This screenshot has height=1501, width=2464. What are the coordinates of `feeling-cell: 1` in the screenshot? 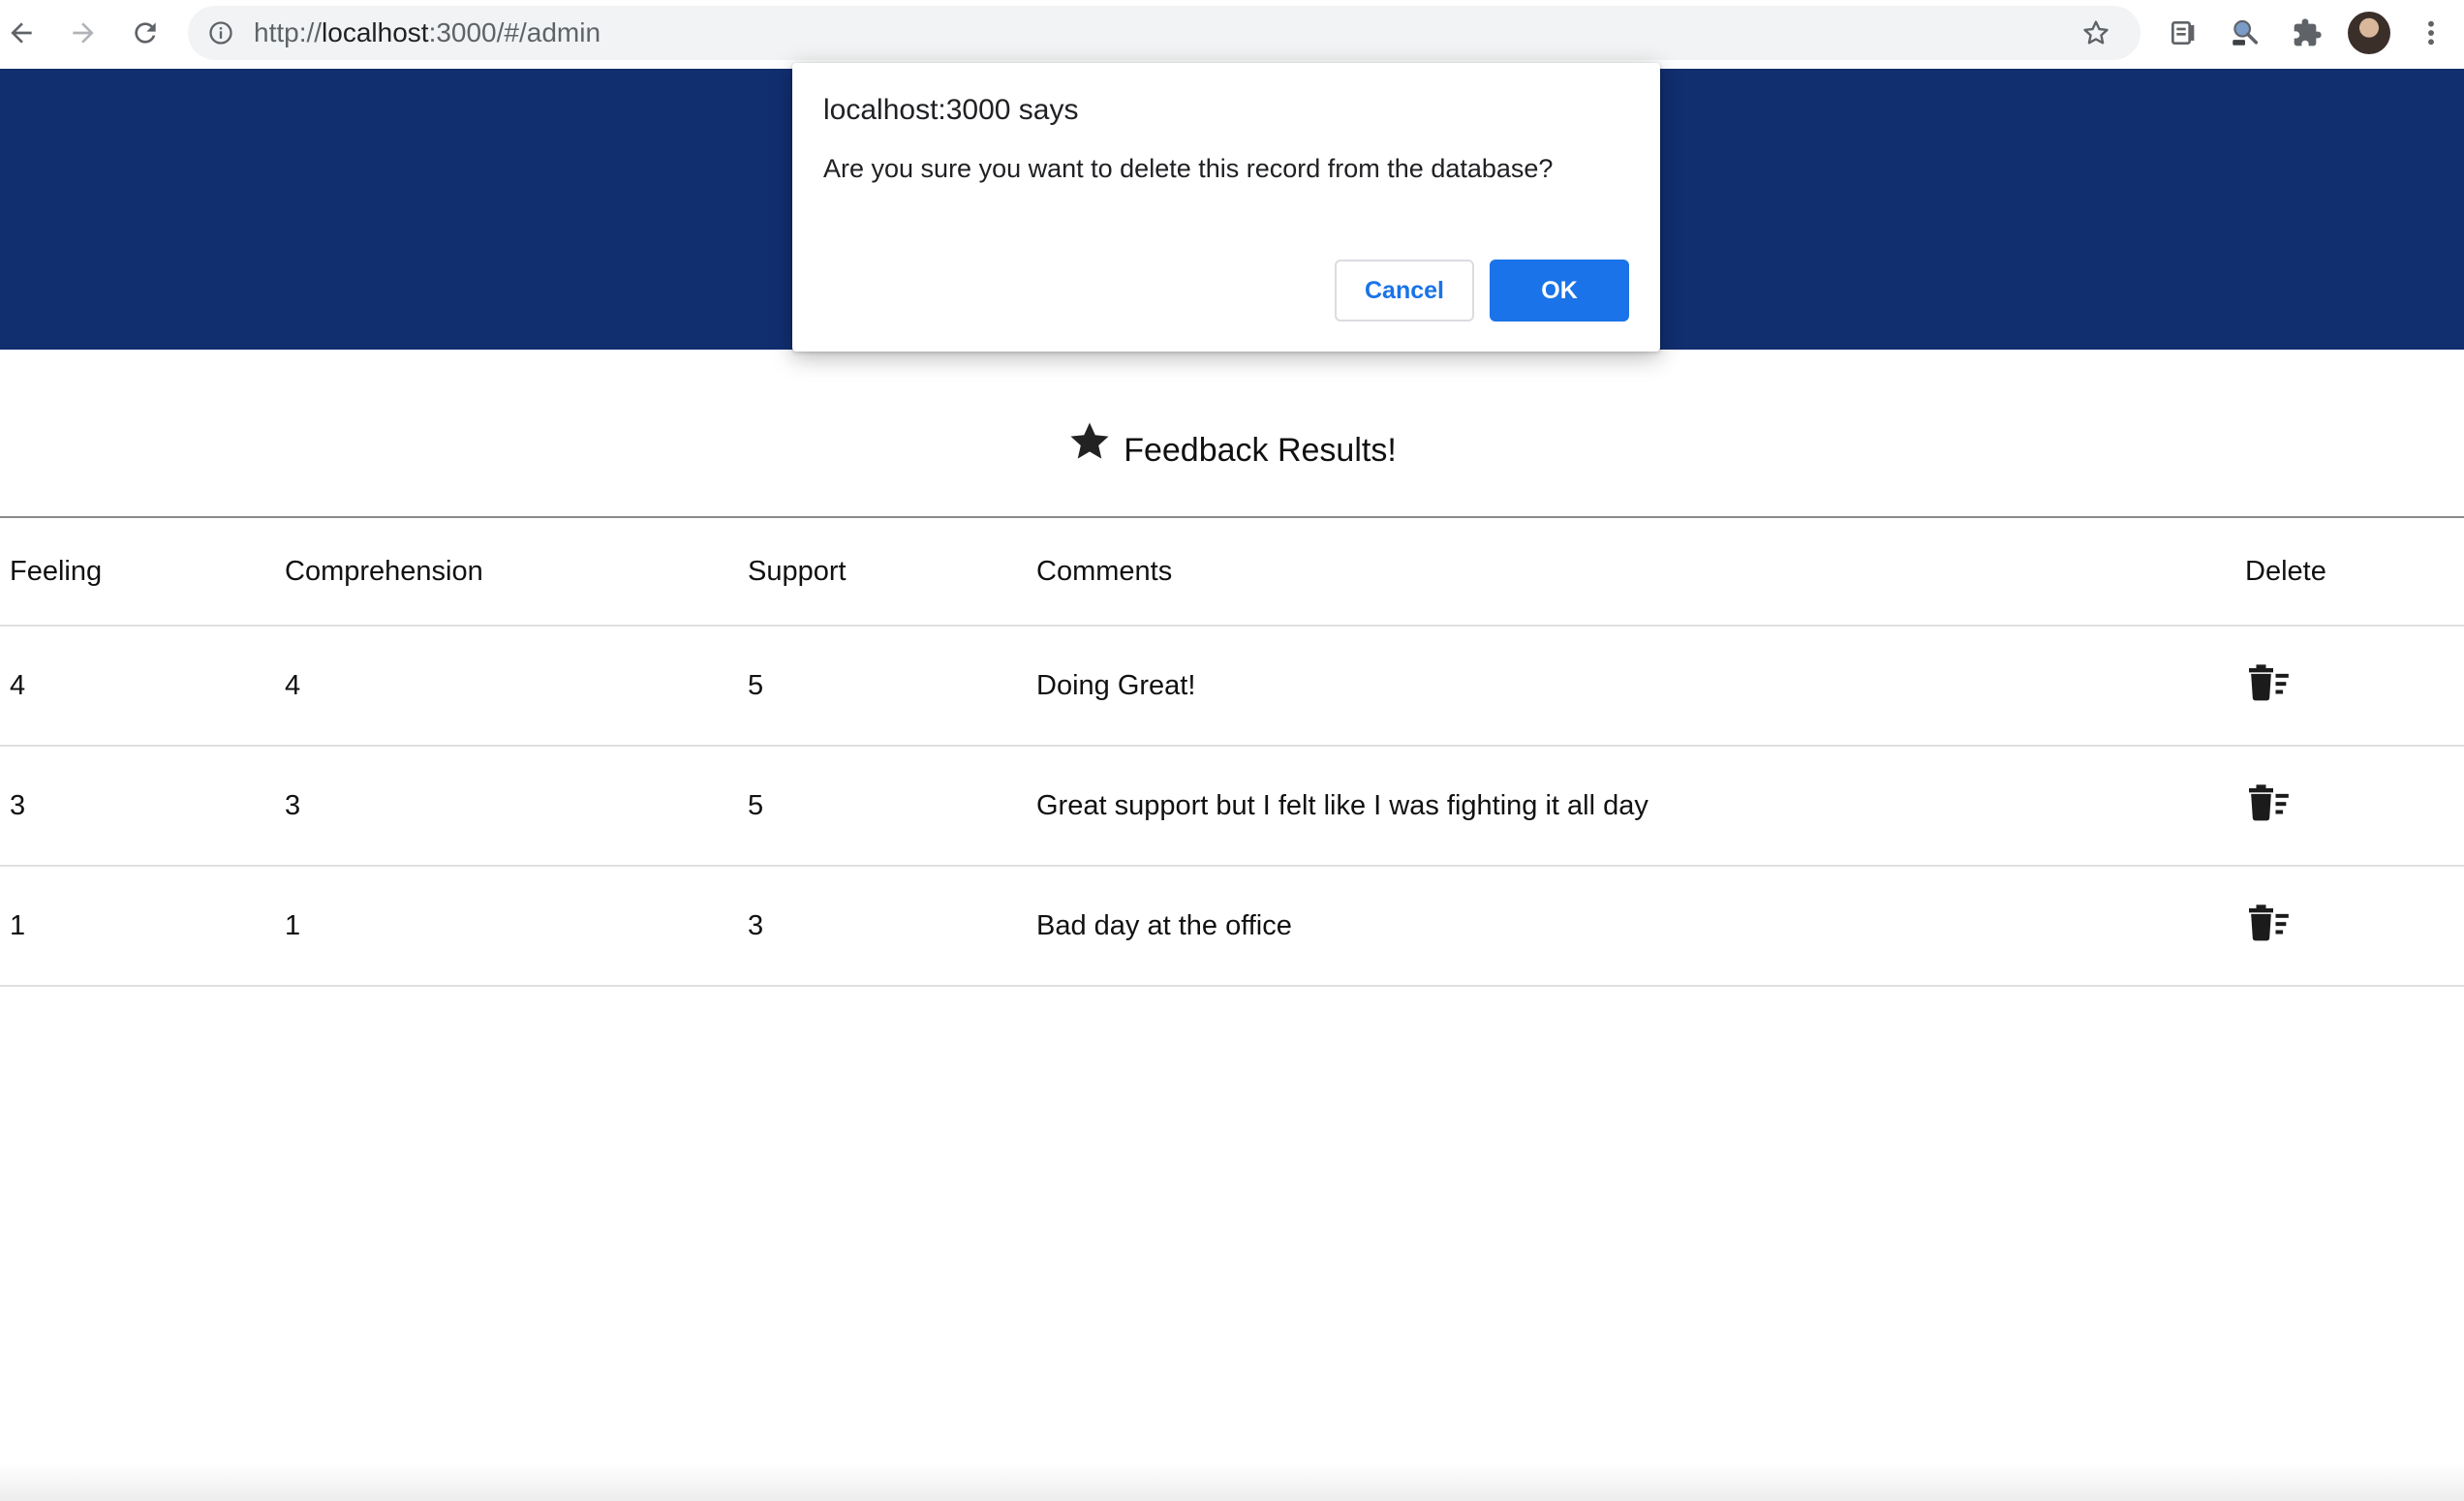 It's located at (18, 925).